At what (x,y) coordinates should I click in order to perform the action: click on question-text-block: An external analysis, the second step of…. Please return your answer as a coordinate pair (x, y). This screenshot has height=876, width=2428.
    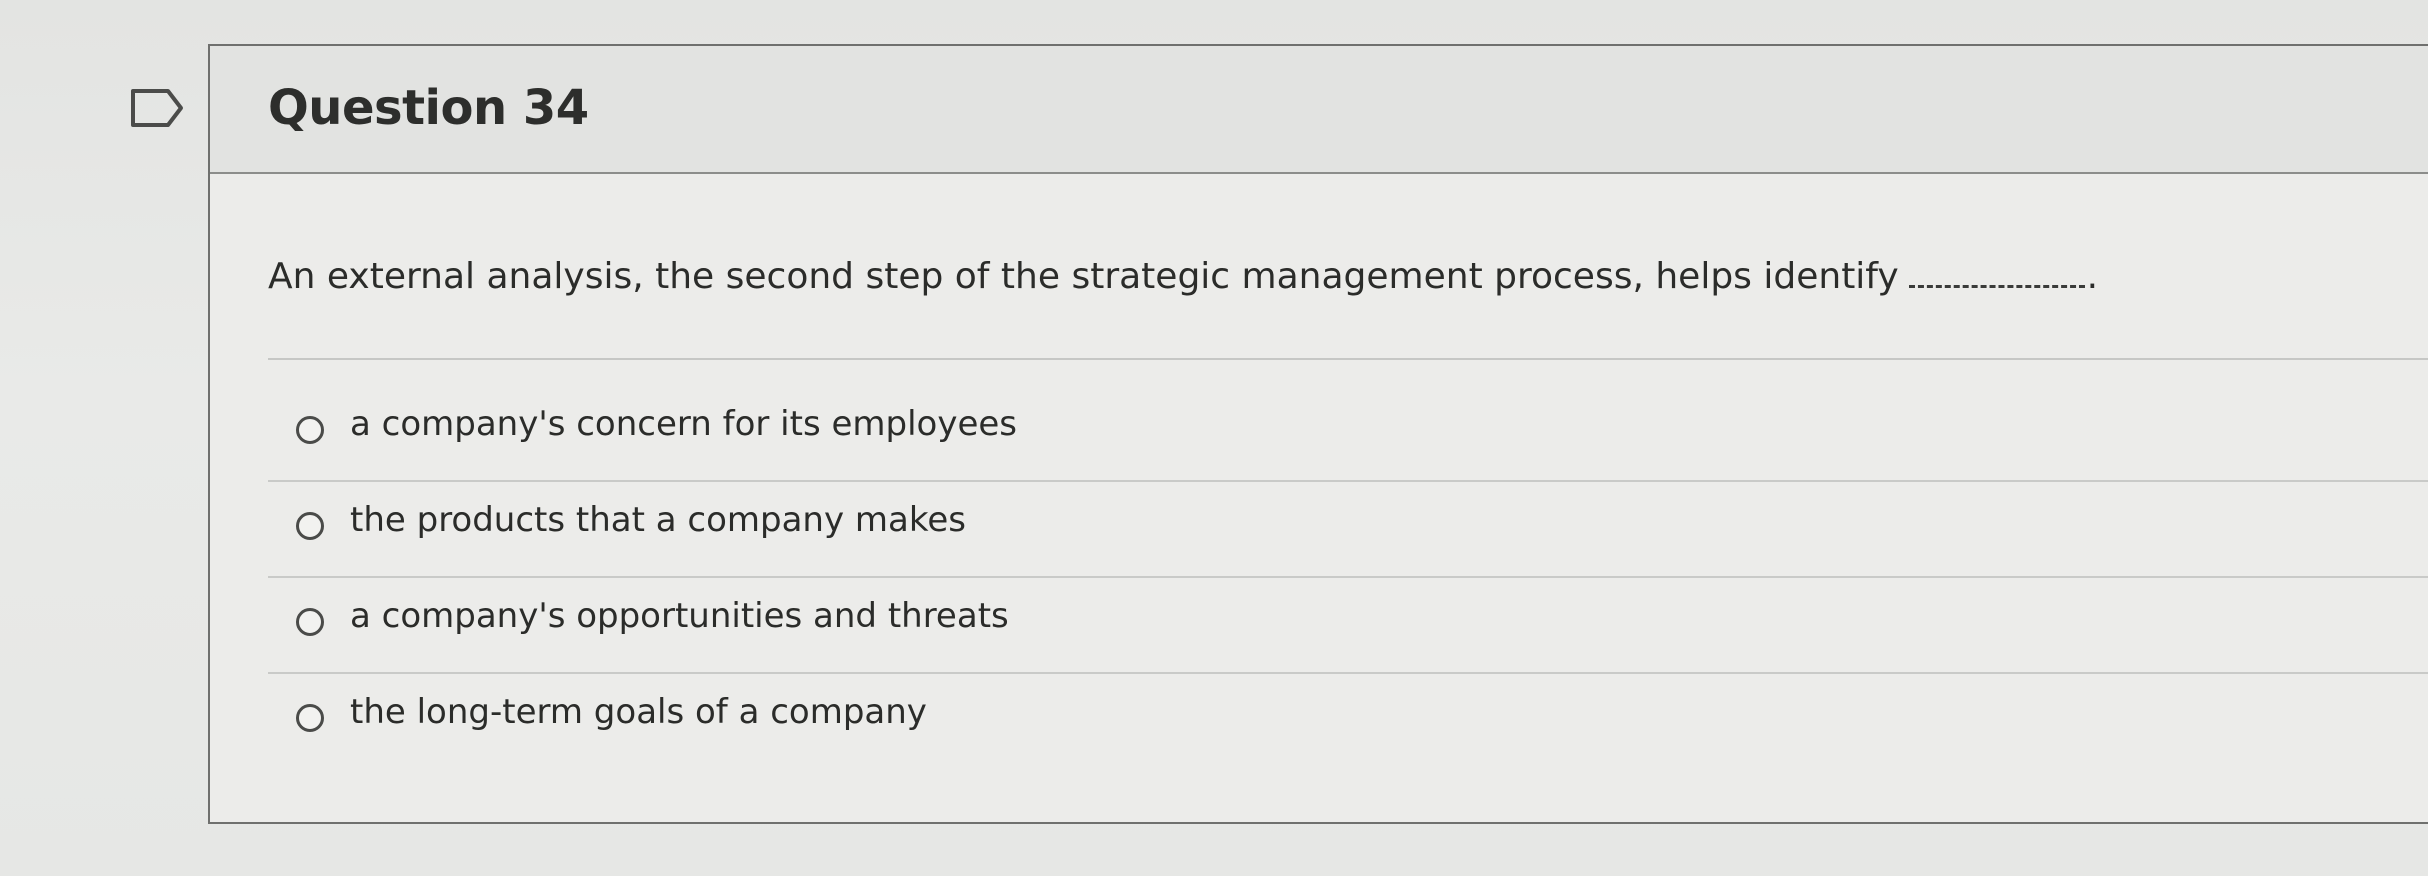
    Looking at the image, I should click on (1183, 276).